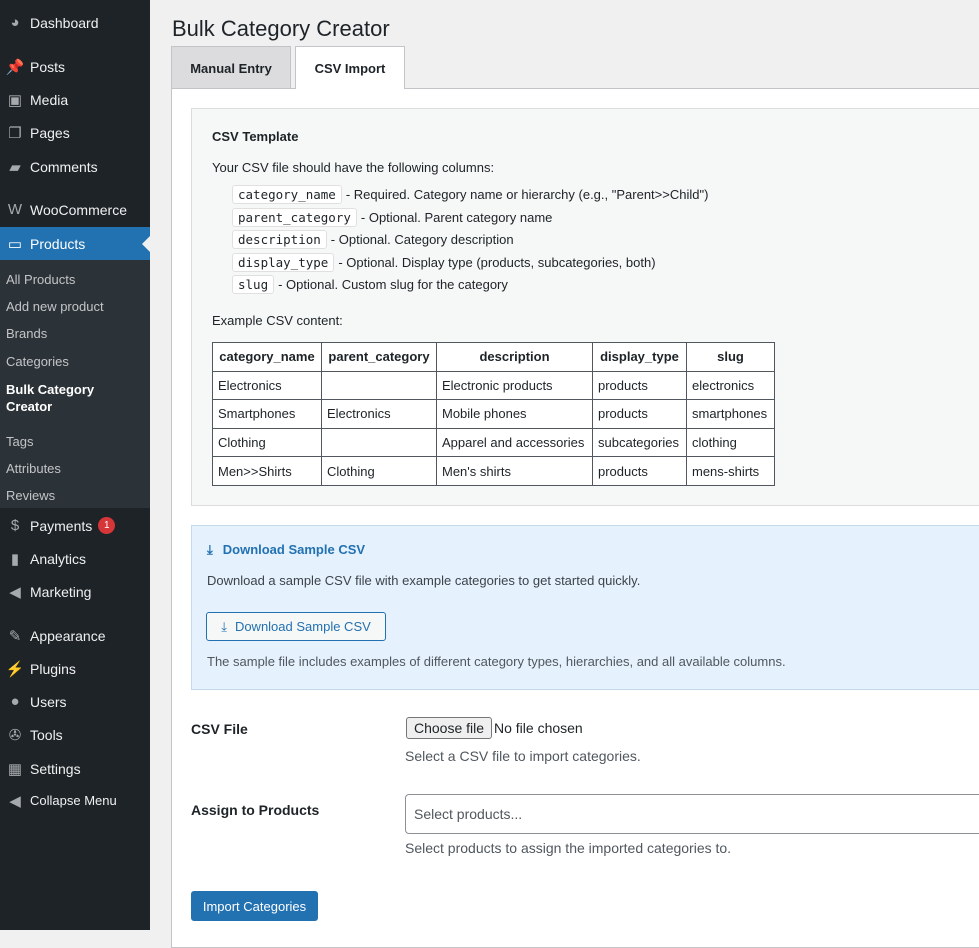  What do you see at coordinates (15, 22) in the screenshot?
I see `dashboard-icon: ◕` at bounding box center [15, 22].